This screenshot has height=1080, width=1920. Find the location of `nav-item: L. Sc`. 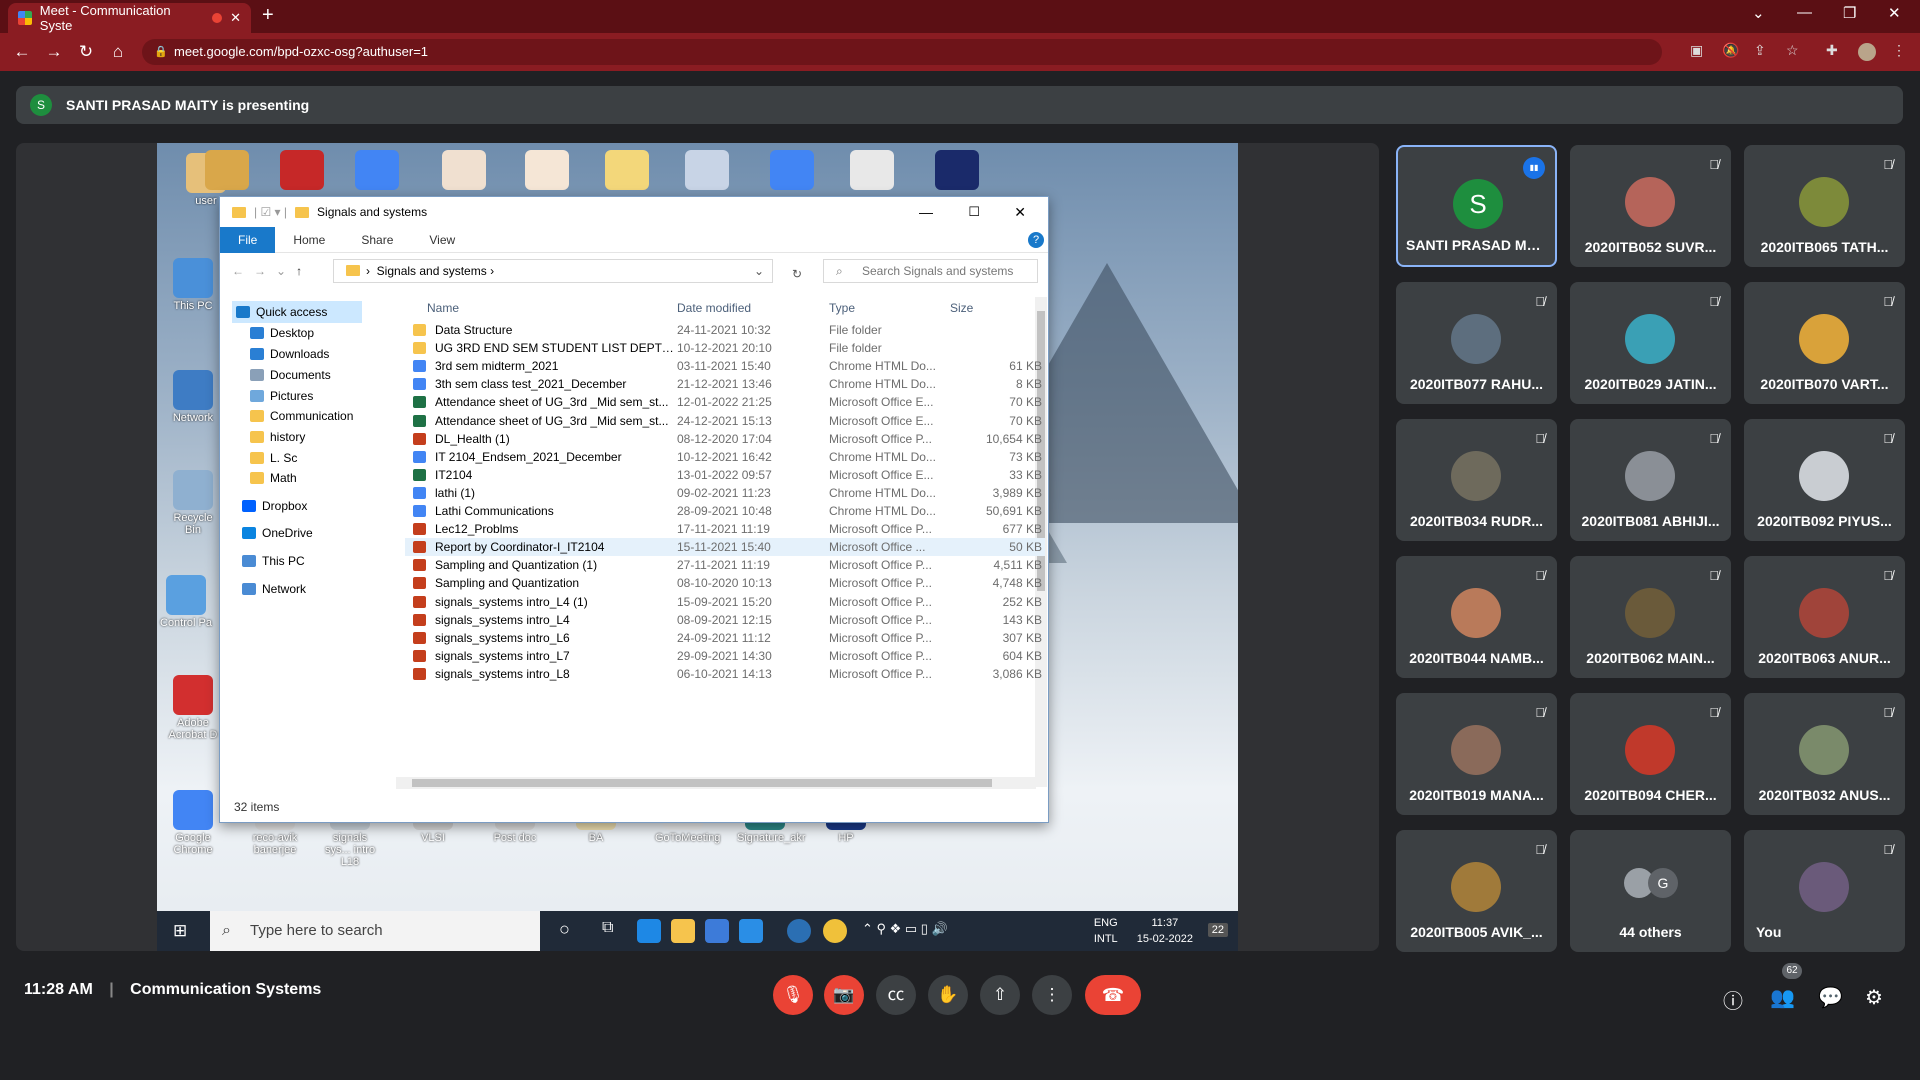

nav-item: L. Sc is located at coordinates (273, 458).